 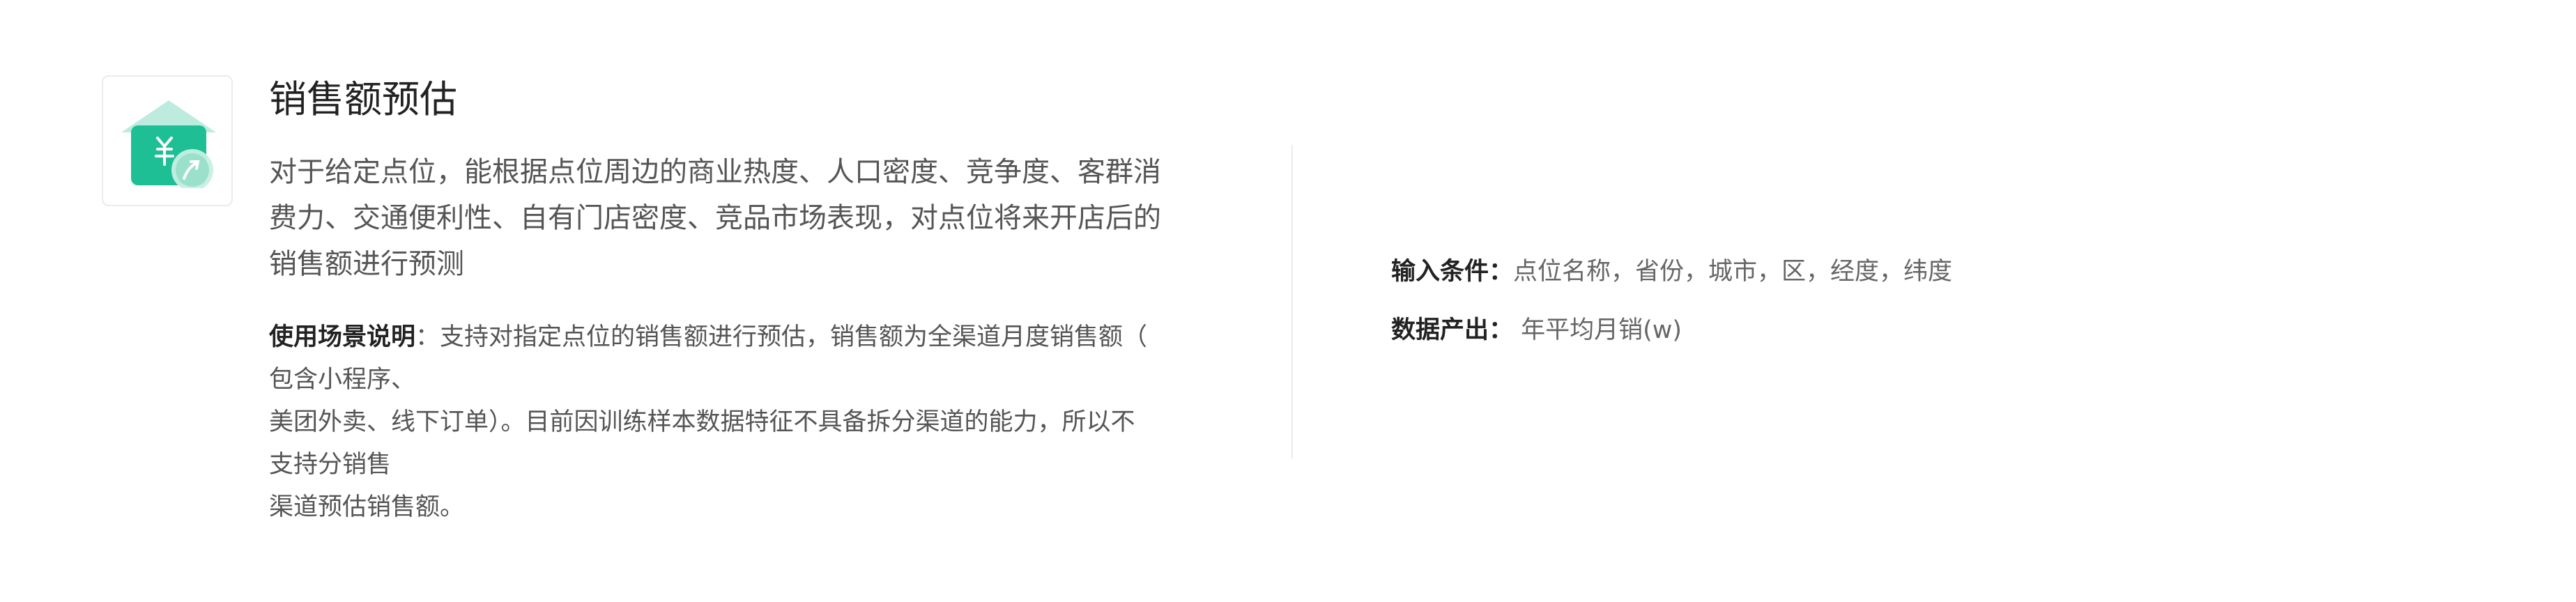 What do you see at coordinates (1733, 272) in the screenshot?
I see `input-conditions-value: 点位名称，省份，城市，区，经度，纬度` at bounding box center [1733, 272].